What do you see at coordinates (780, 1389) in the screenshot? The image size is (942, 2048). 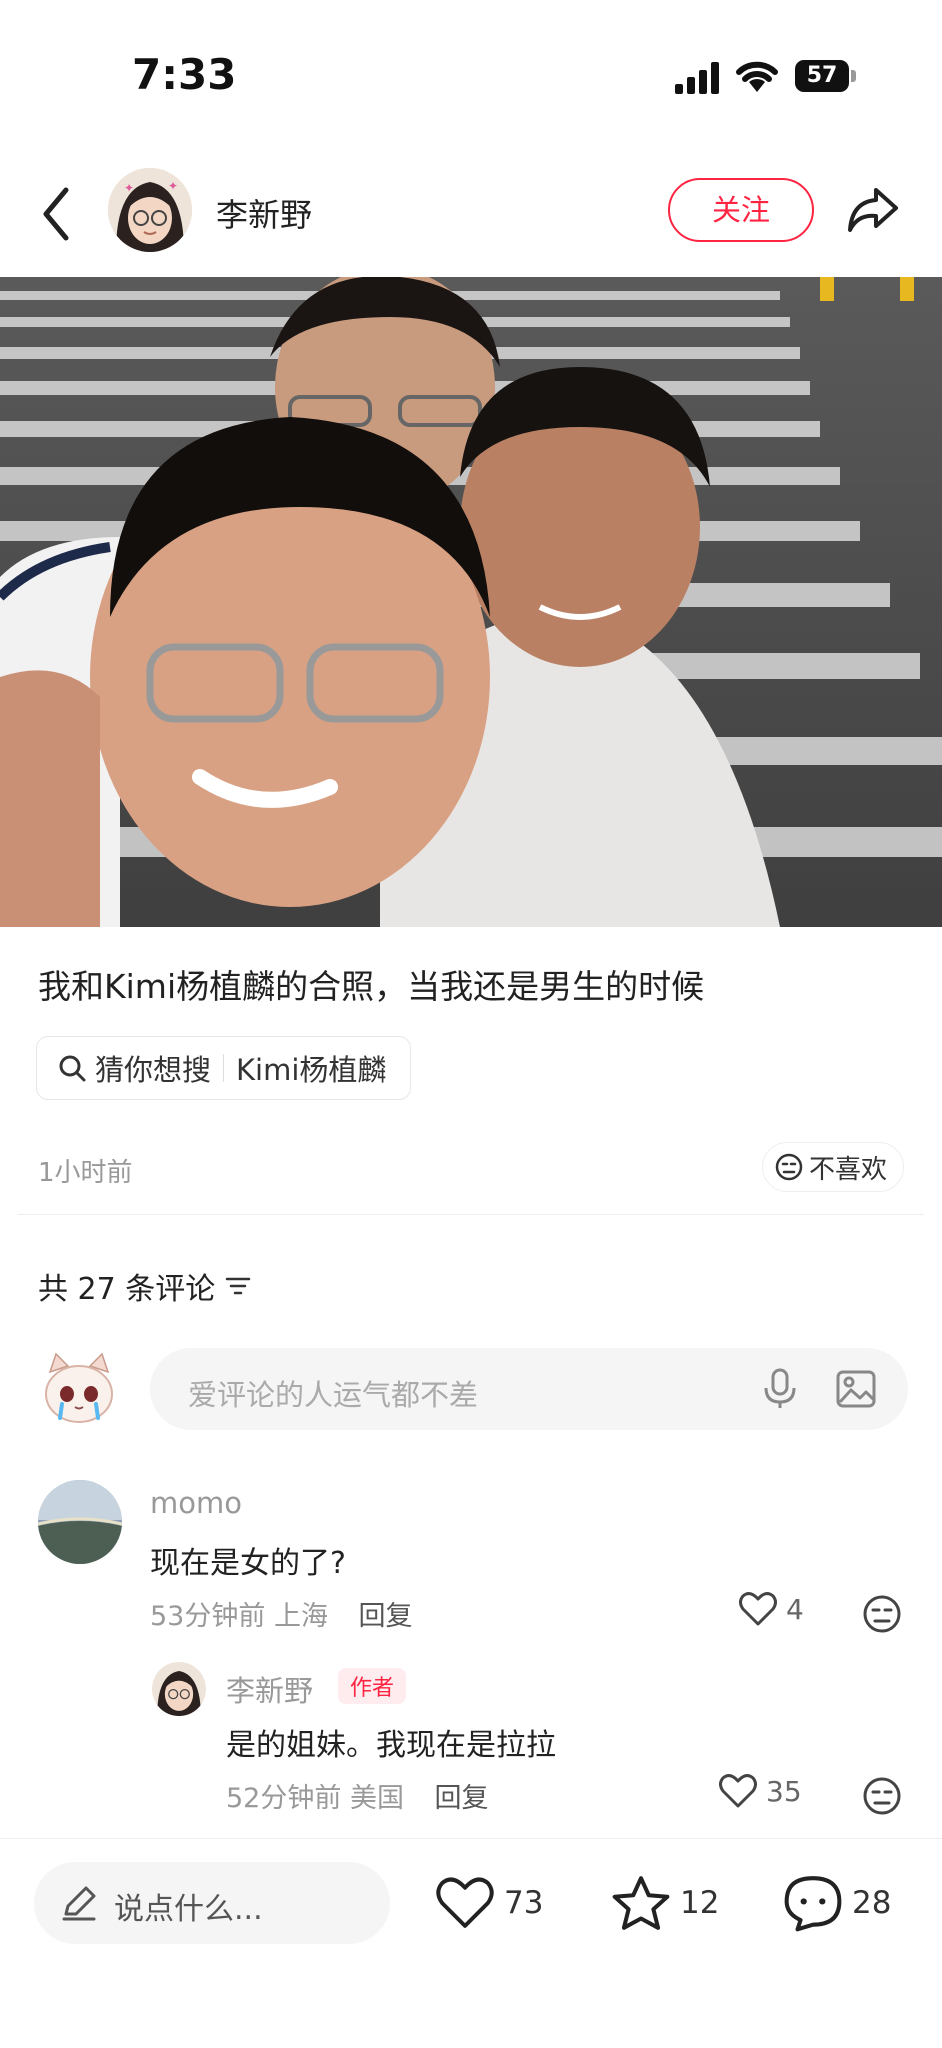 I see `microphone-icon` at bounding box center [780, 1389].